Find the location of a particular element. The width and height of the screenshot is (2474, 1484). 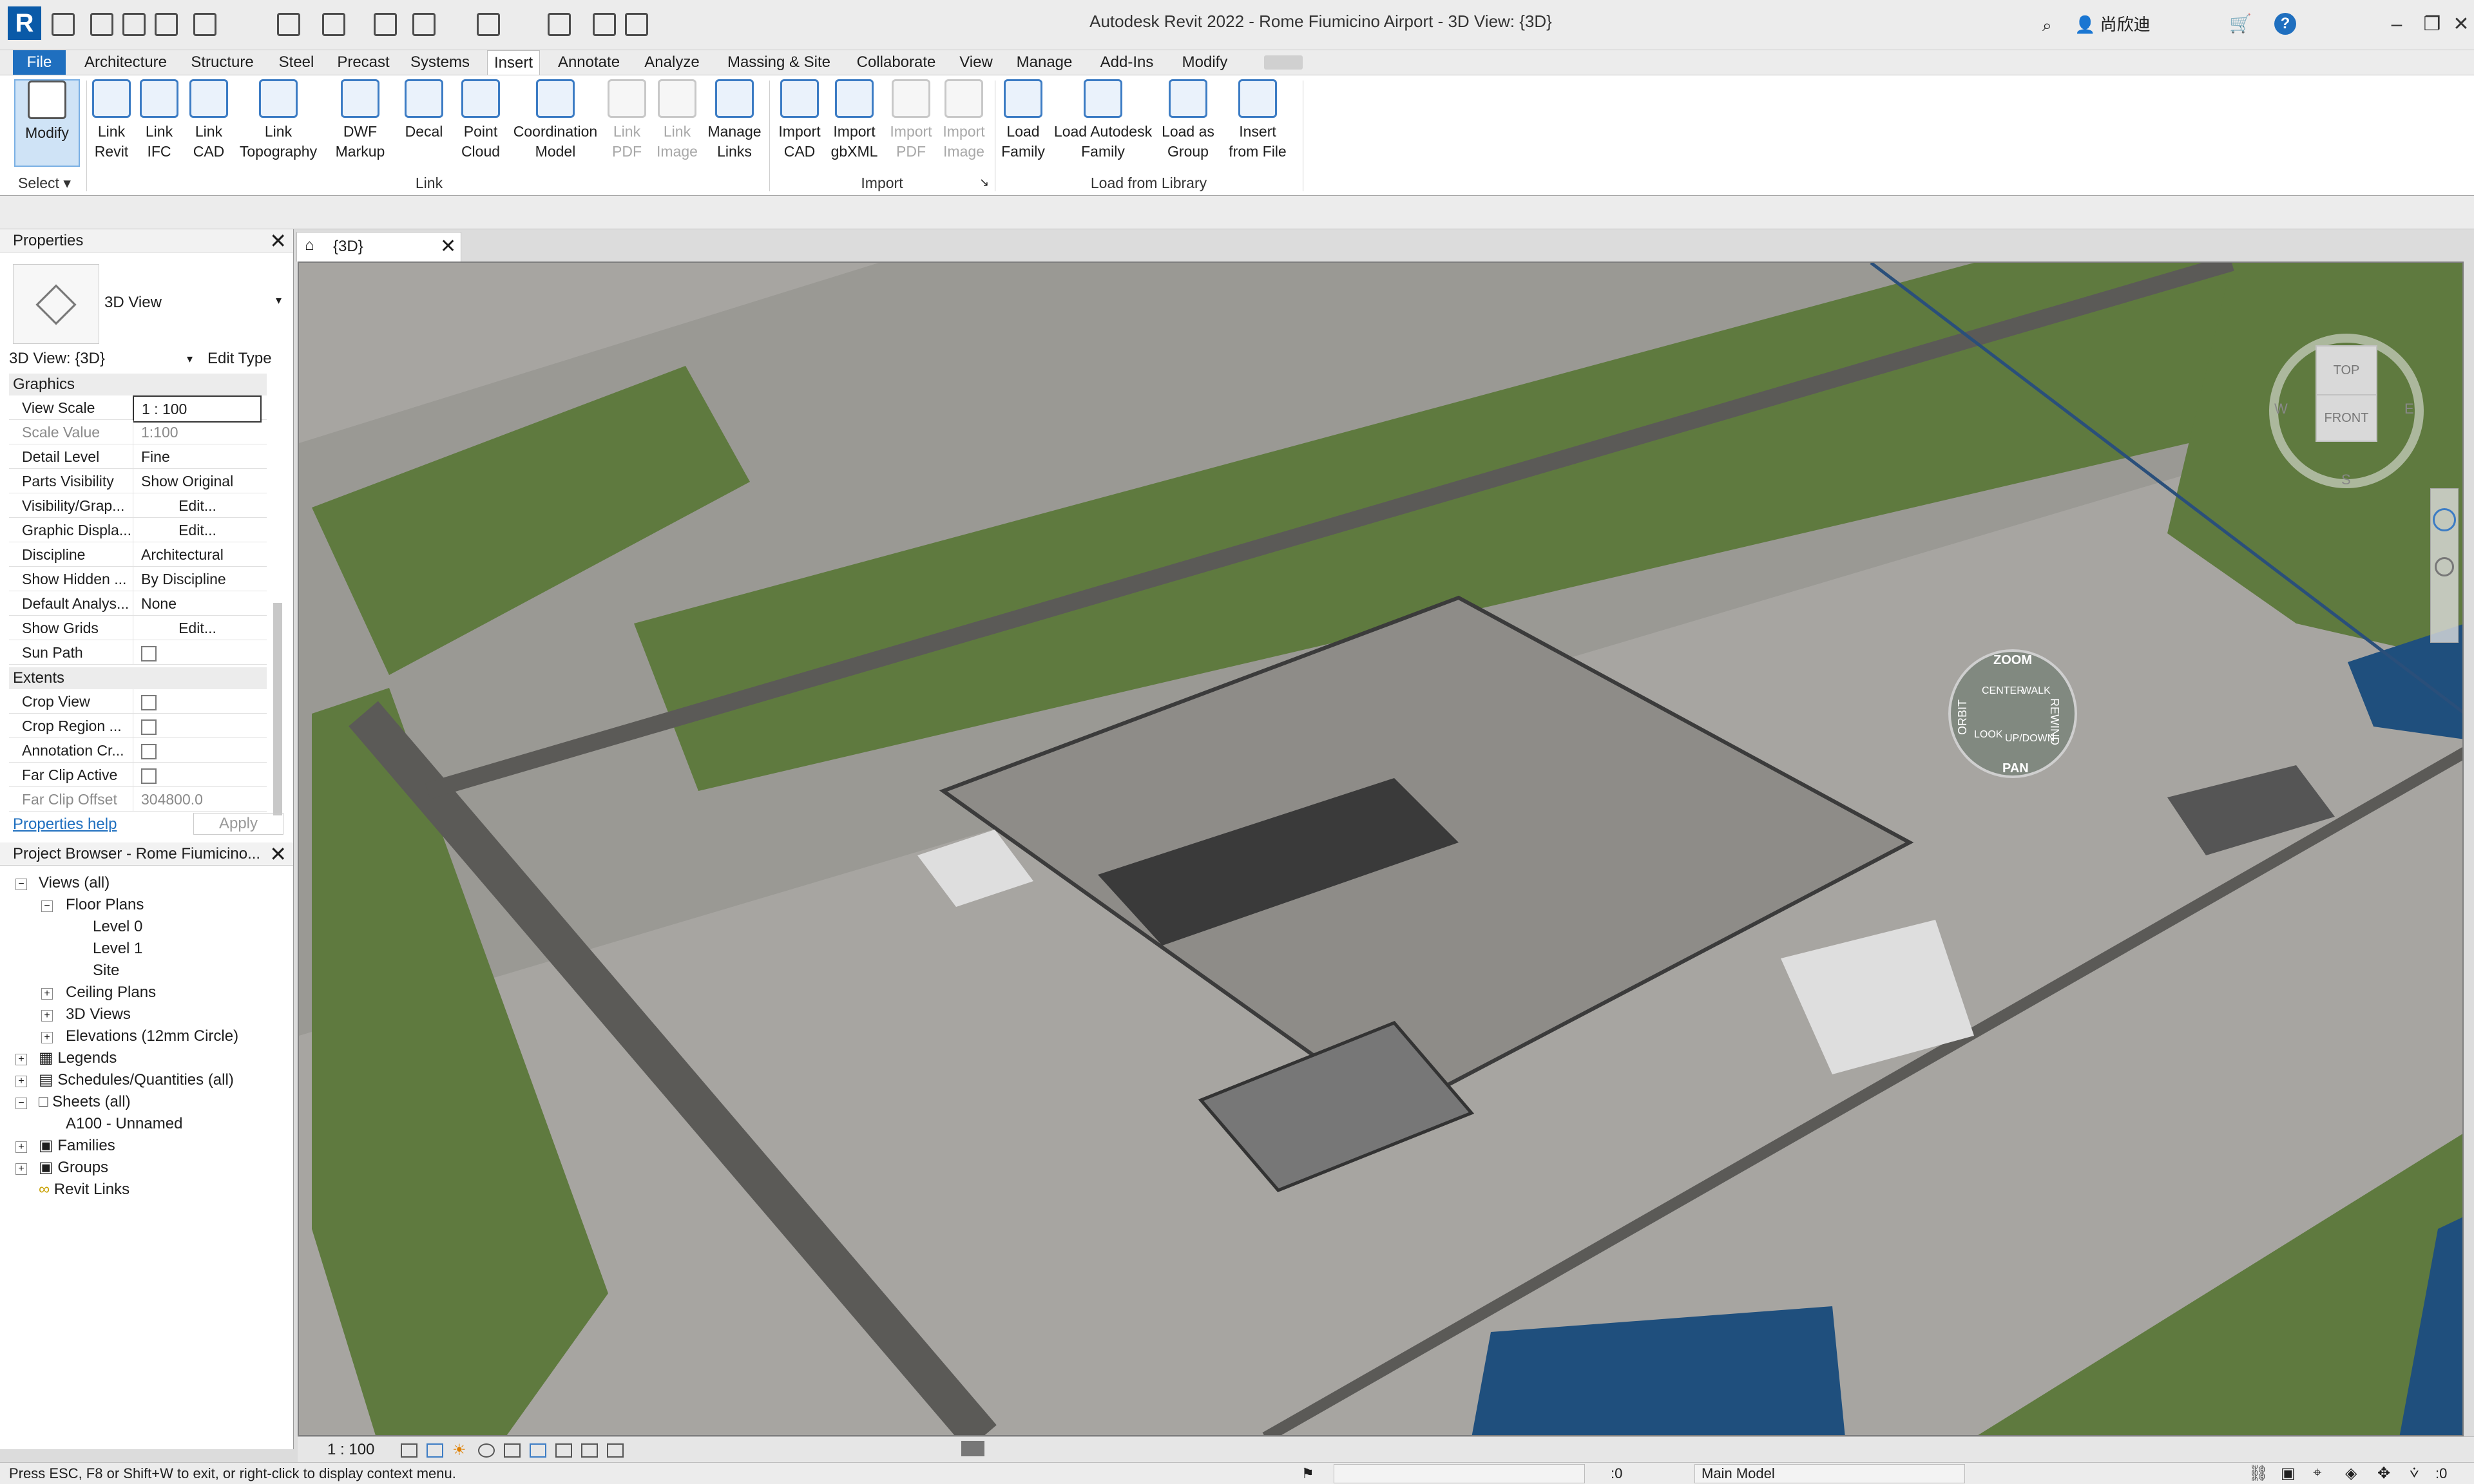

prop-row: Sun Path is located at coordinates (138, 652).